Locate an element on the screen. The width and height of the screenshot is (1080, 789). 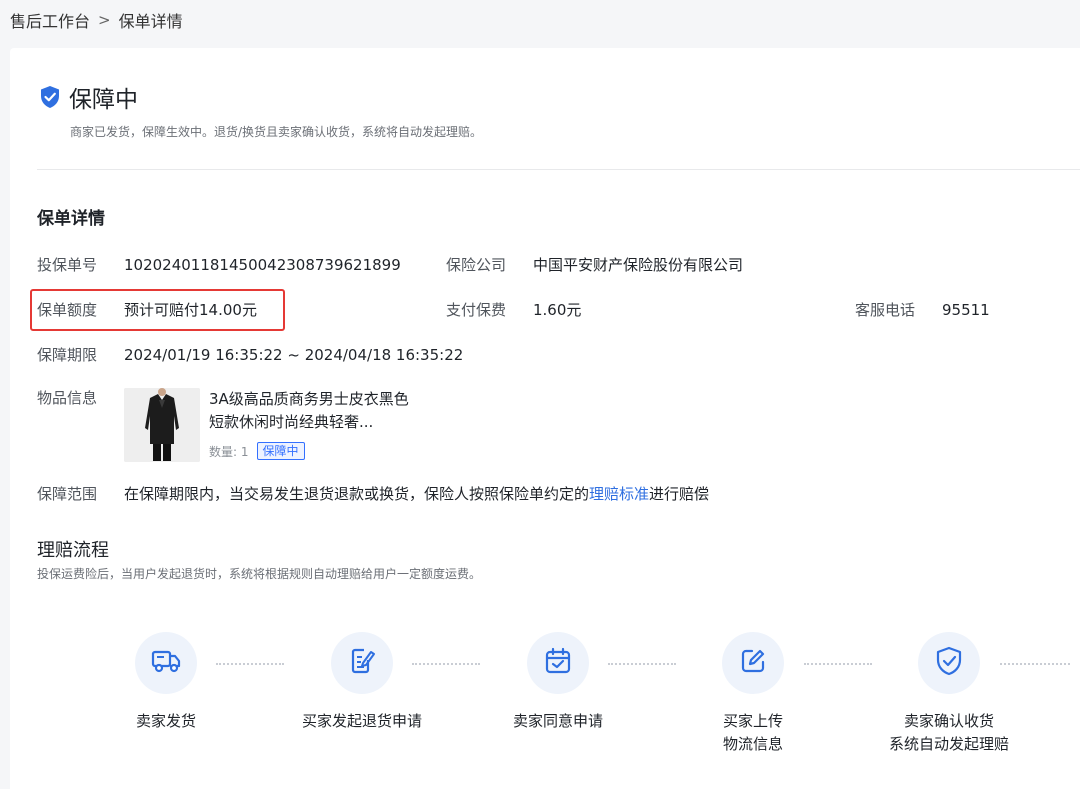
scope-text-suffix: 进行赔偿 is located at coordinates (679, 494).